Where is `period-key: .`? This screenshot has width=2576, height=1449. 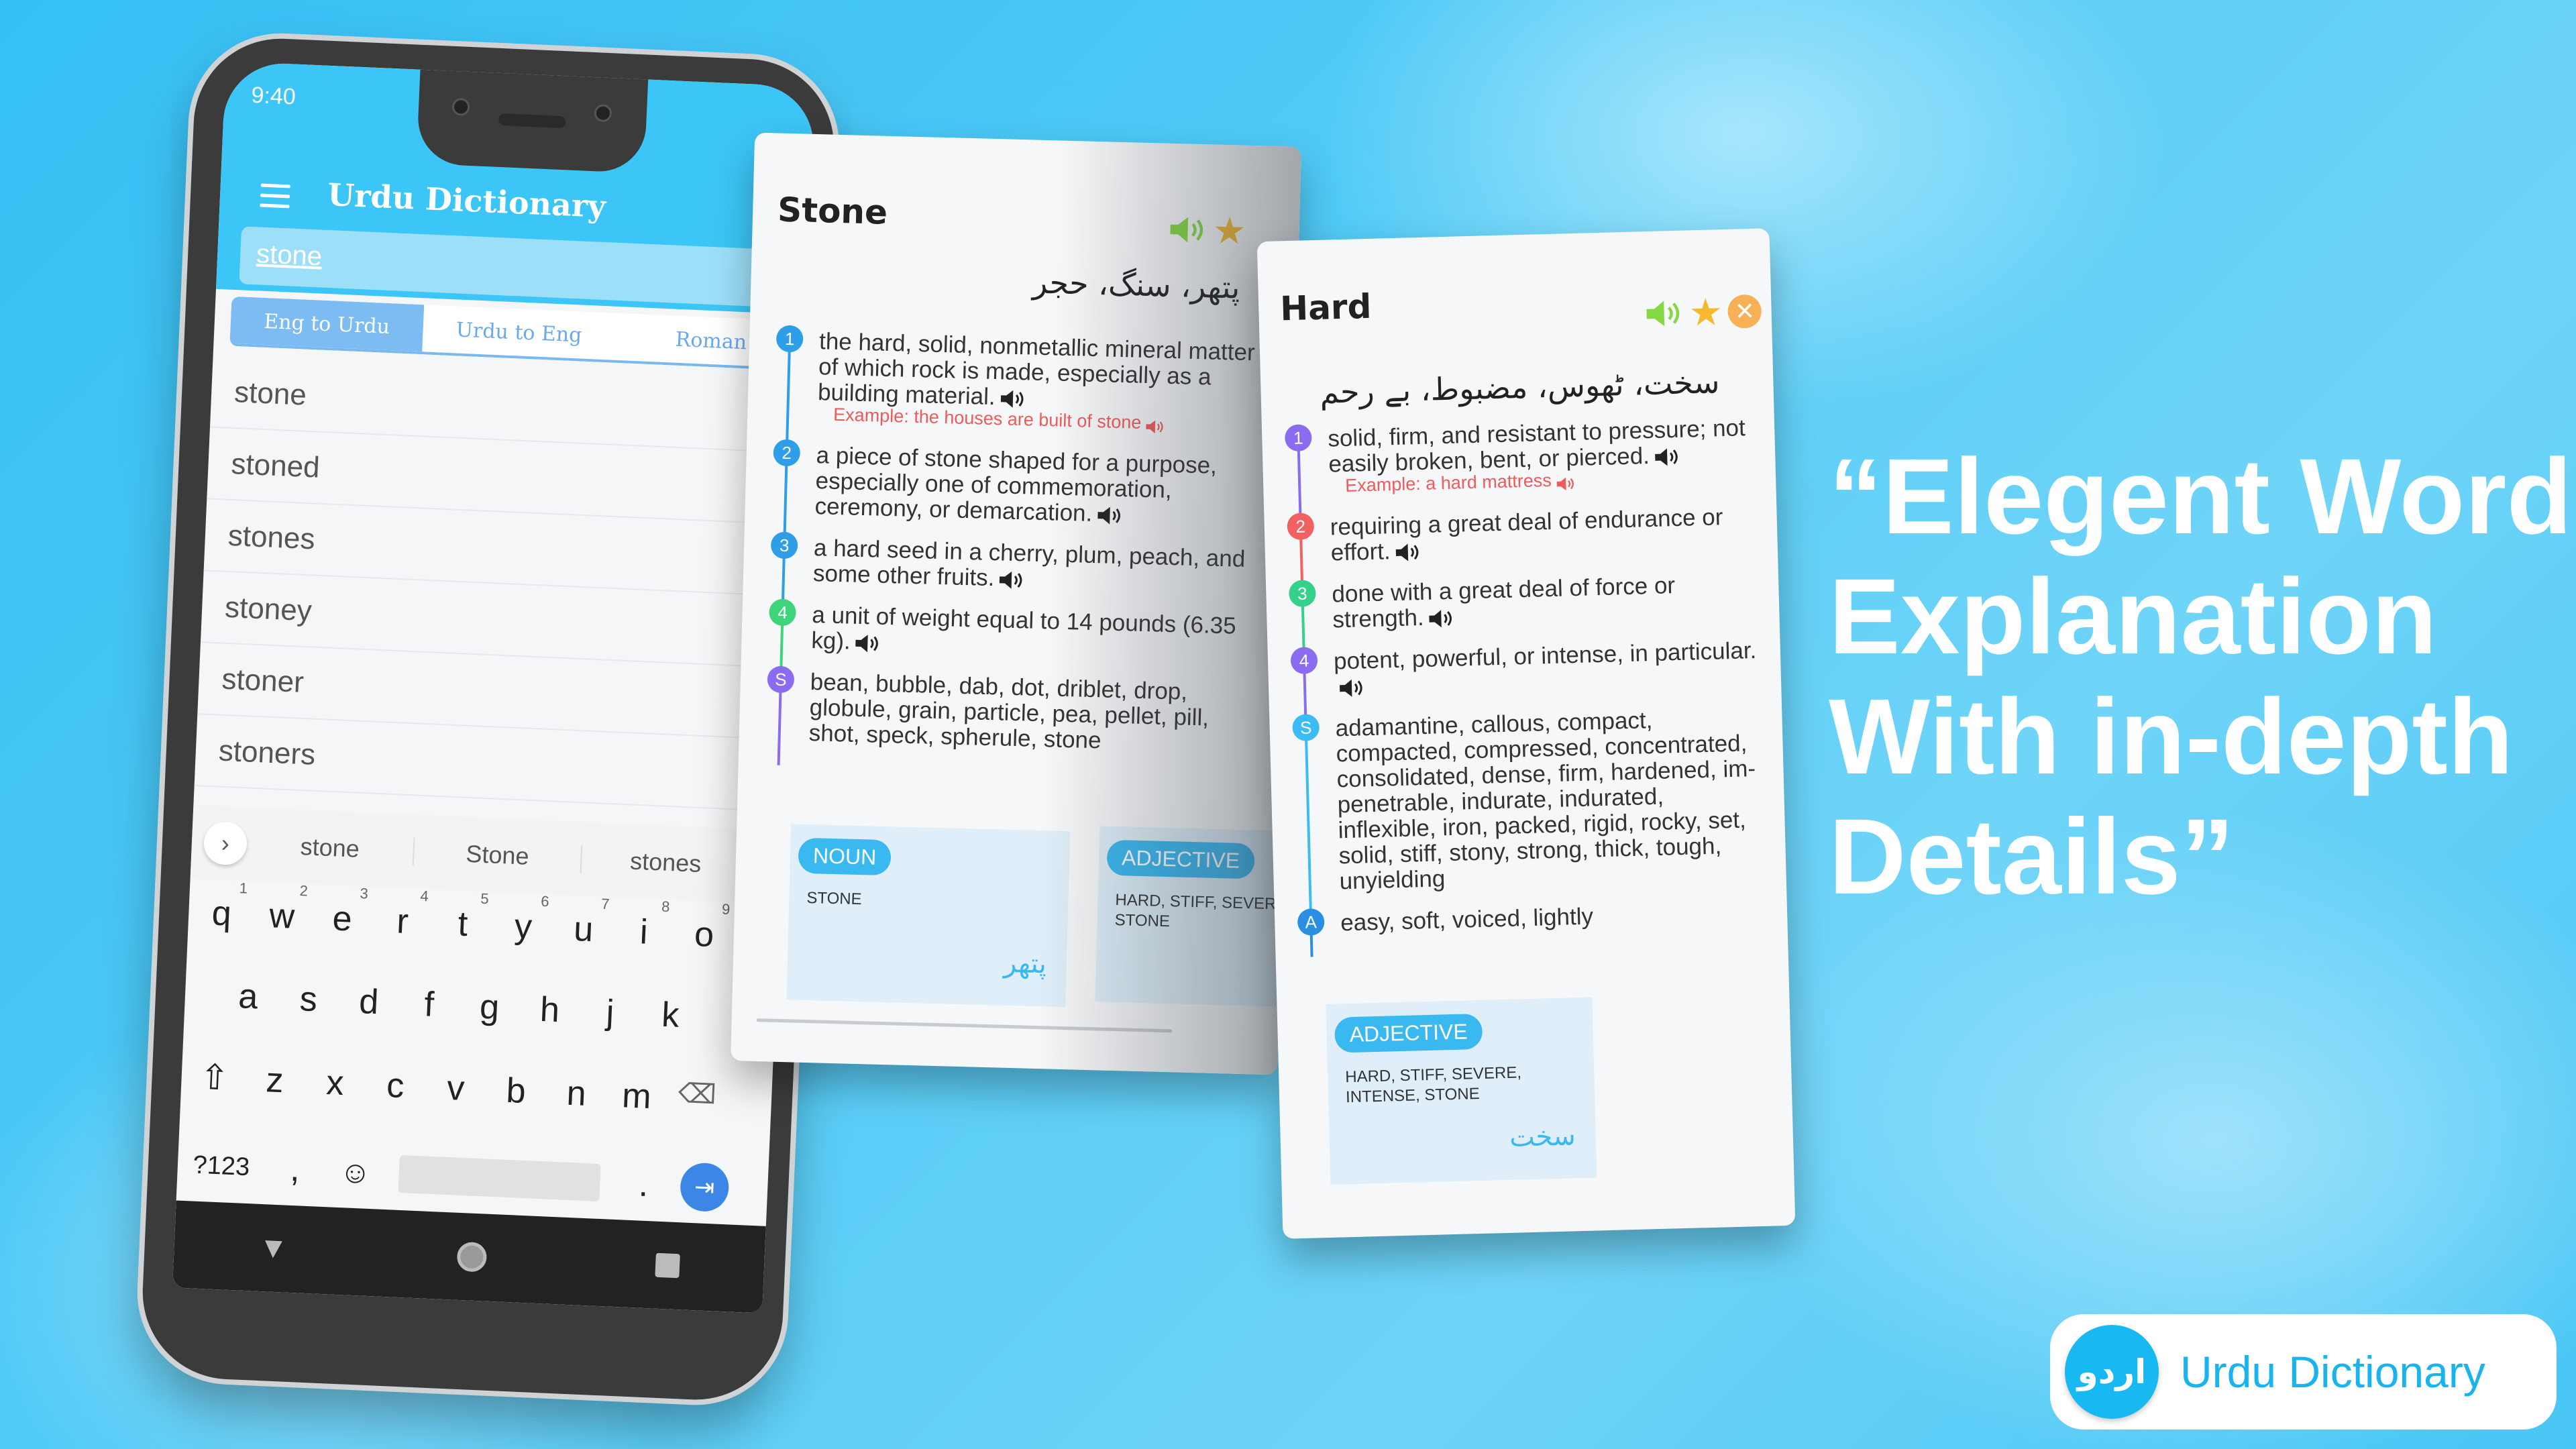 period-key: . is located at coordinates (643, 1184).